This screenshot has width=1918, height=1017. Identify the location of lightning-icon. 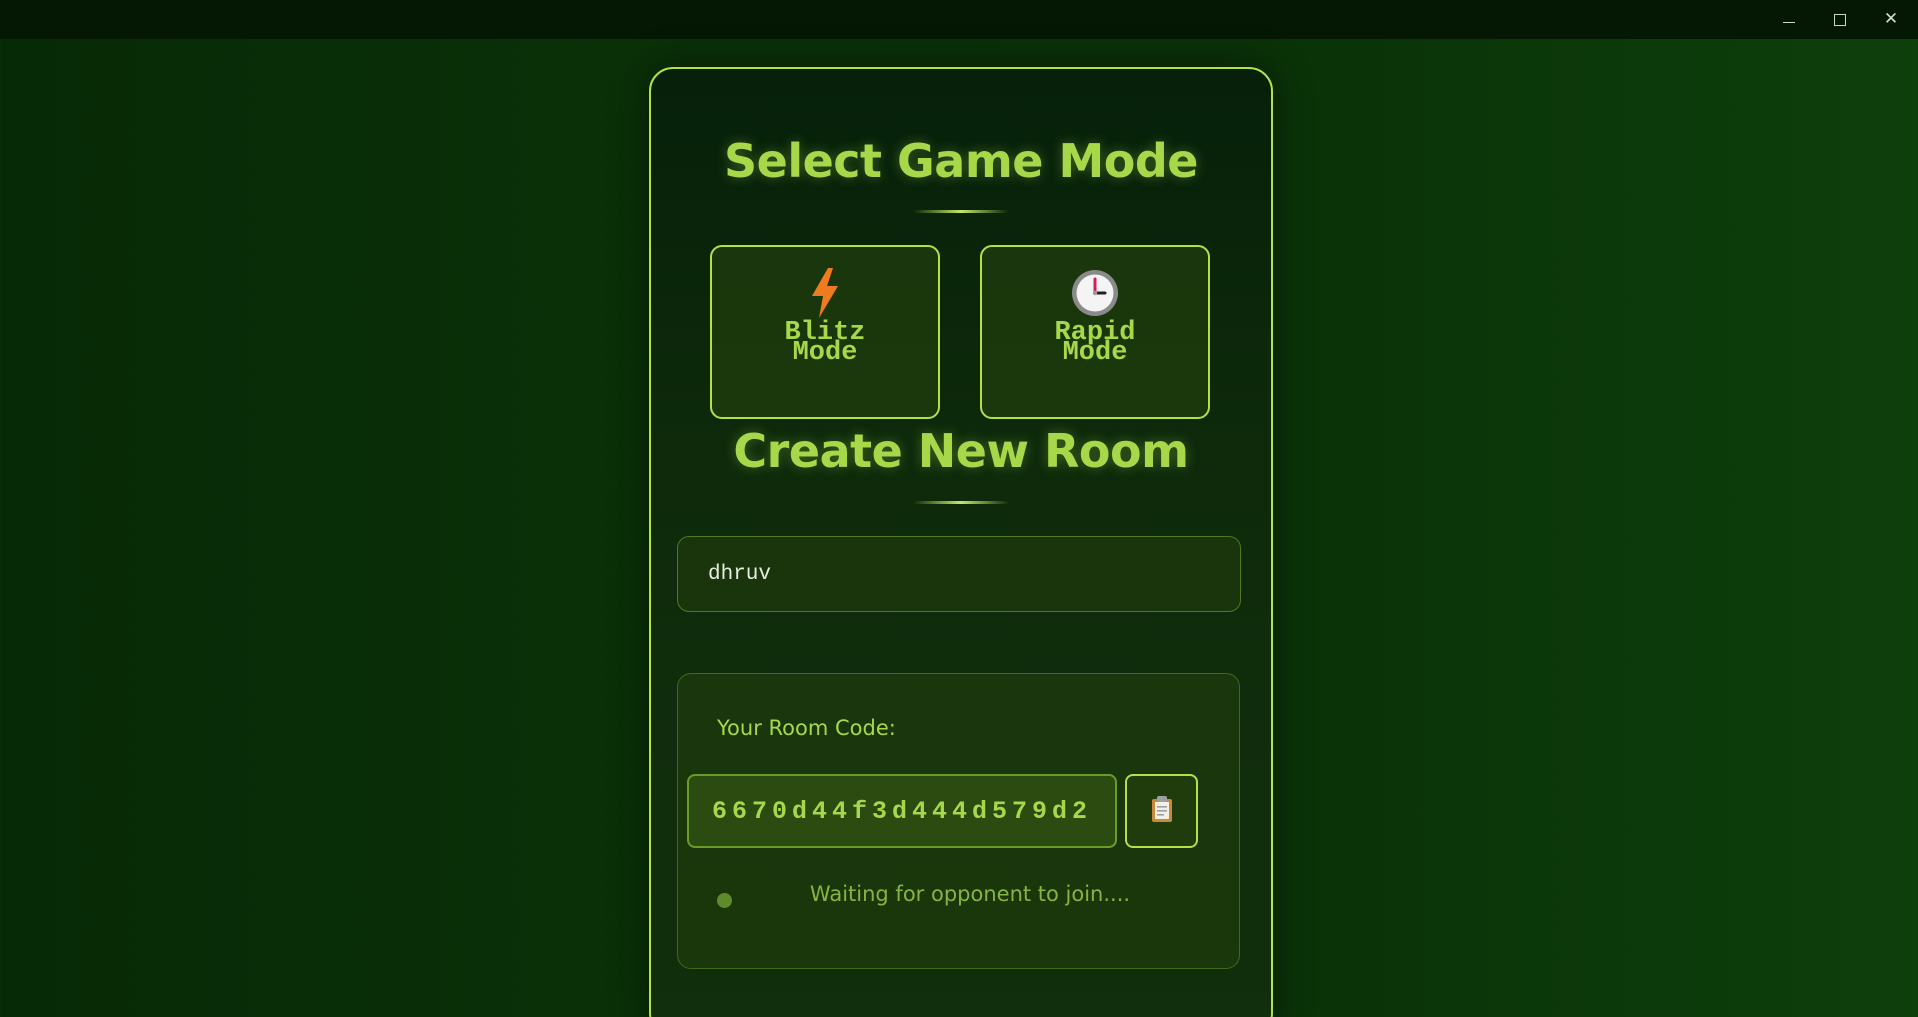
(825, 293).